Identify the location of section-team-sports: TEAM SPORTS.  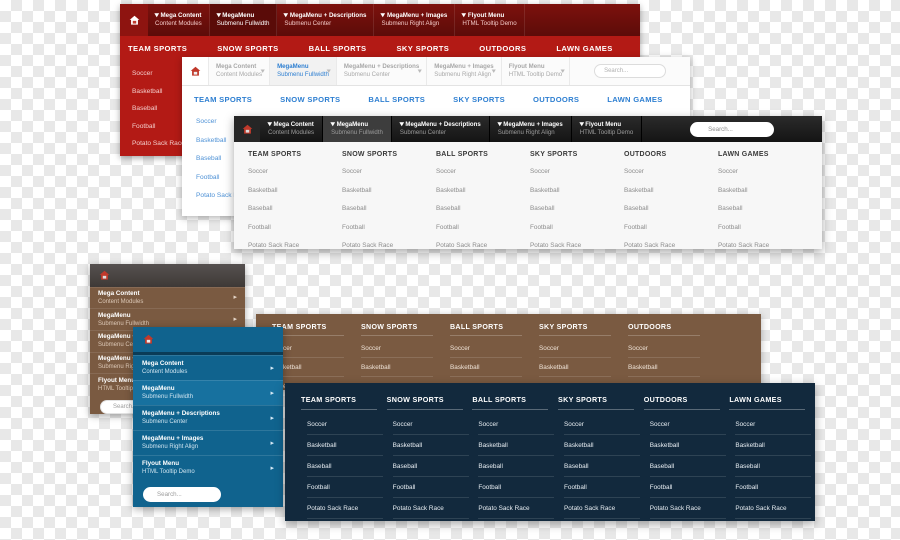
(223, 99).